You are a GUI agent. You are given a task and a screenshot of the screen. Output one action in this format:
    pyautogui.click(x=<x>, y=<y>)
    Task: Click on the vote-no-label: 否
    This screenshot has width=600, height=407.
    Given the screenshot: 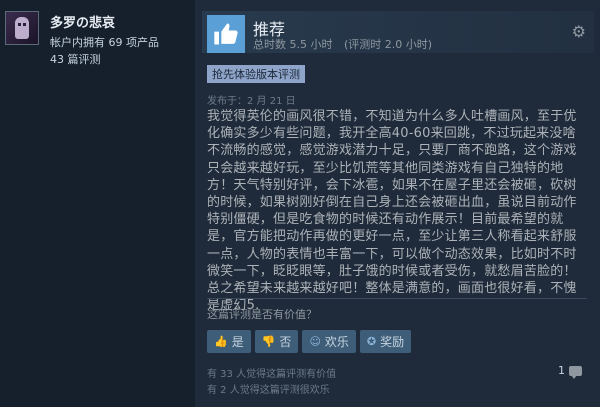 What is the action you would take?
    pyautogui.click(x=285, y=342)
    